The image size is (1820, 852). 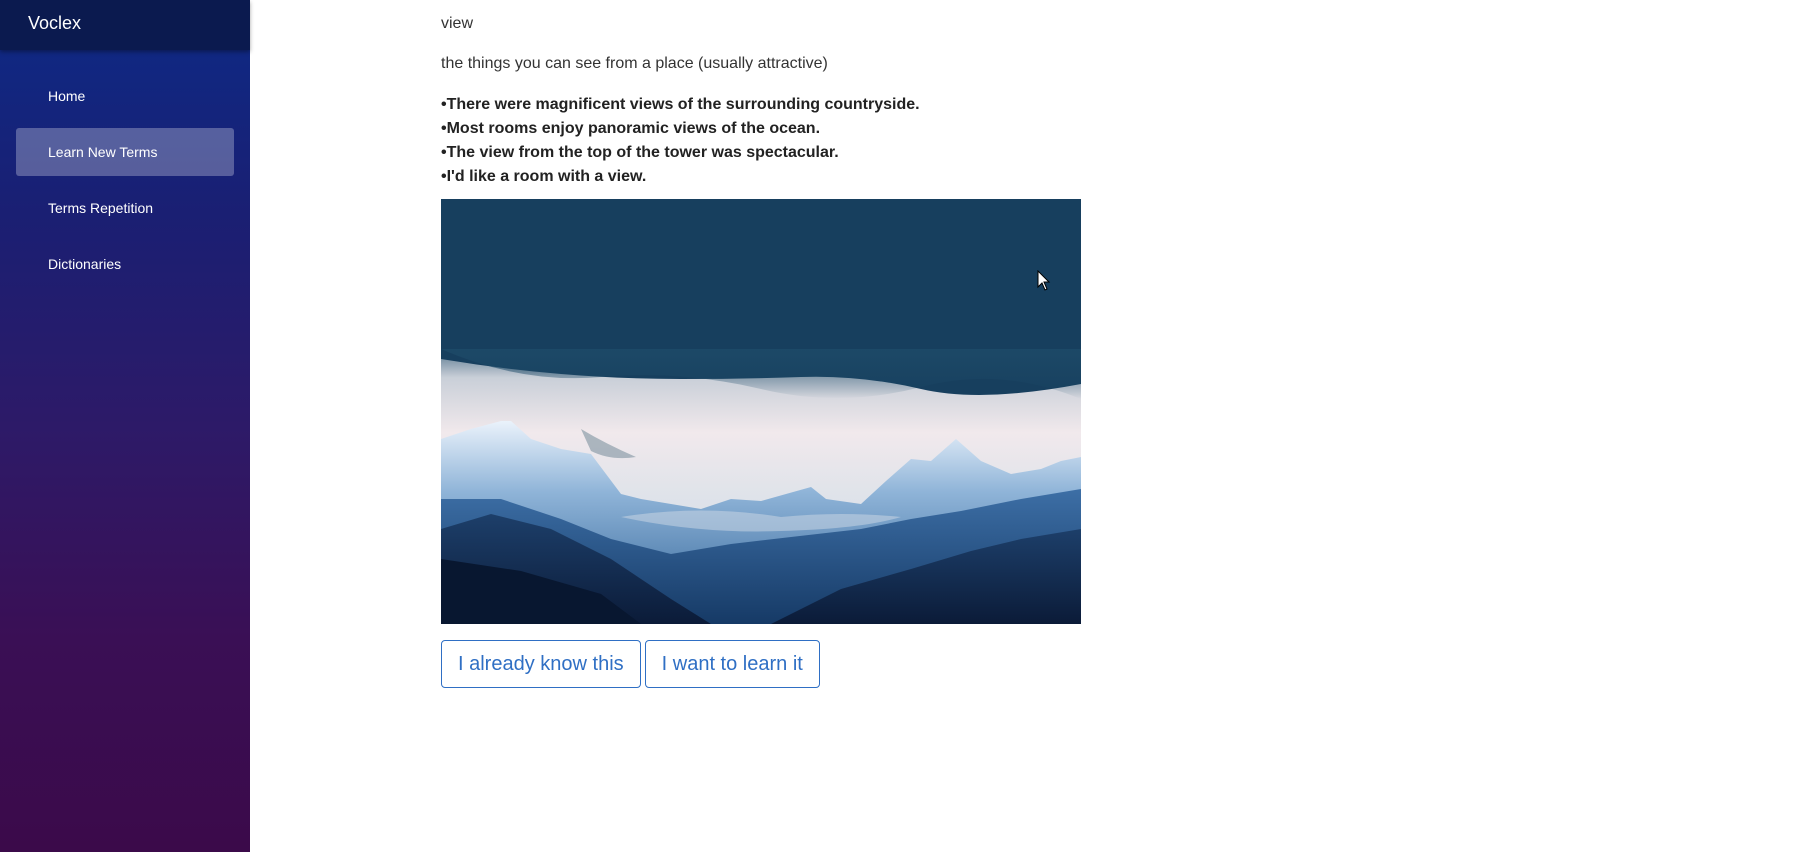 What do you see at coordinates (125, 25) in the screenshot?
I see `app-title: Voclex` at bounding box center [125, 25].